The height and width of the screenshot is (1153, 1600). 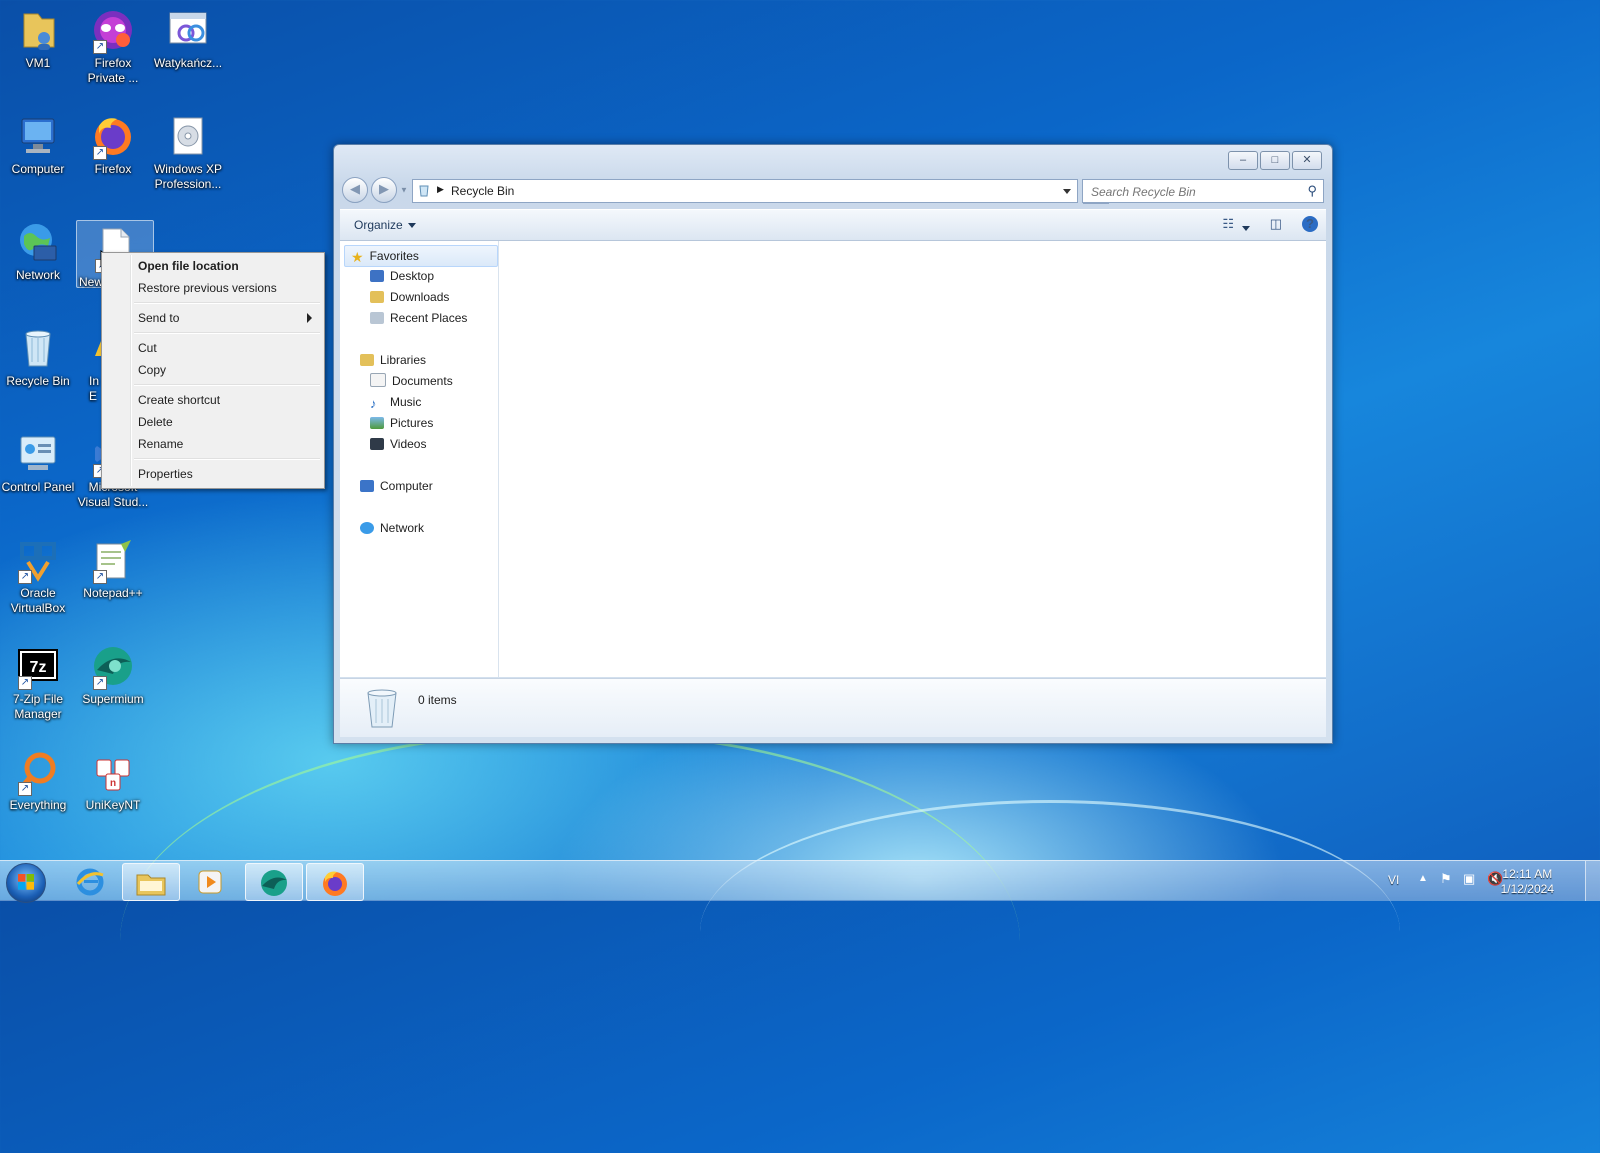 I want to click on action-center-flag-icon: ⚑, so click(x=1446, y=879).